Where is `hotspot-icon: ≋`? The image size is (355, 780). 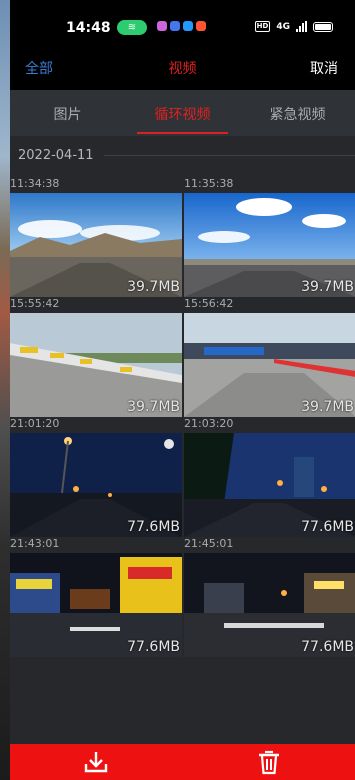
hotspot-icon: ≋ is located at coordinates (132, 27).